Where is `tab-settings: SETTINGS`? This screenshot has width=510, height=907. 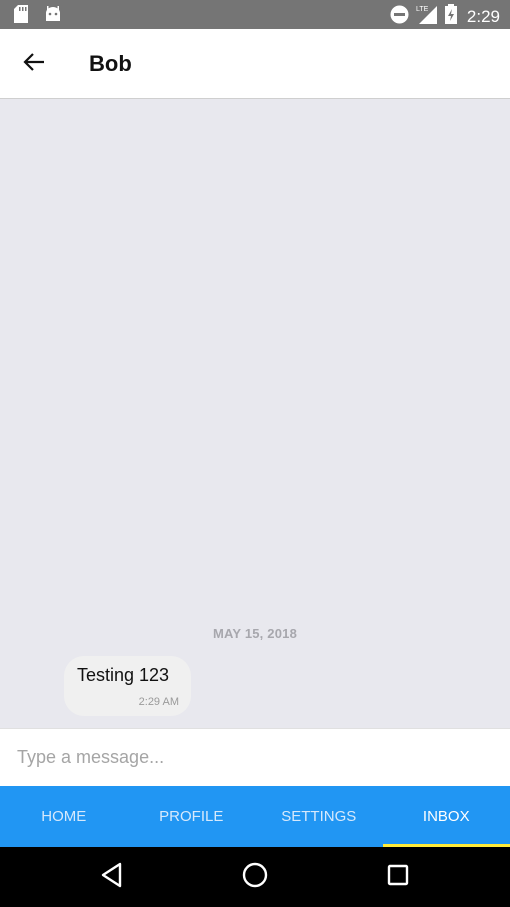 tab-settings: SETTINGS is located at coordinates (319, 816).